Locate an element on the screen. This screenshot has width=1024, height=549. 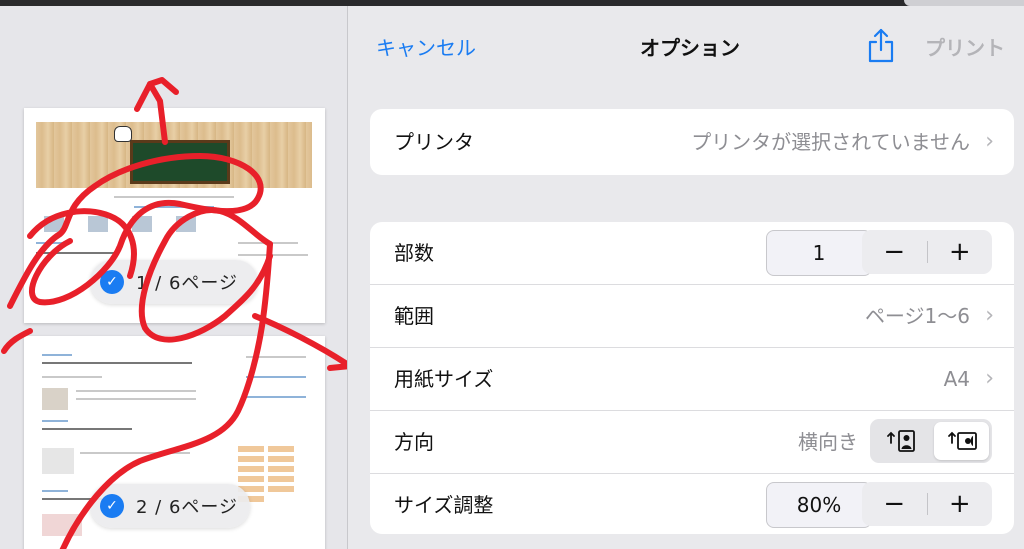
printer-row: プリンタ プリンタが選択されていません › is located at coordinates (692, 142).